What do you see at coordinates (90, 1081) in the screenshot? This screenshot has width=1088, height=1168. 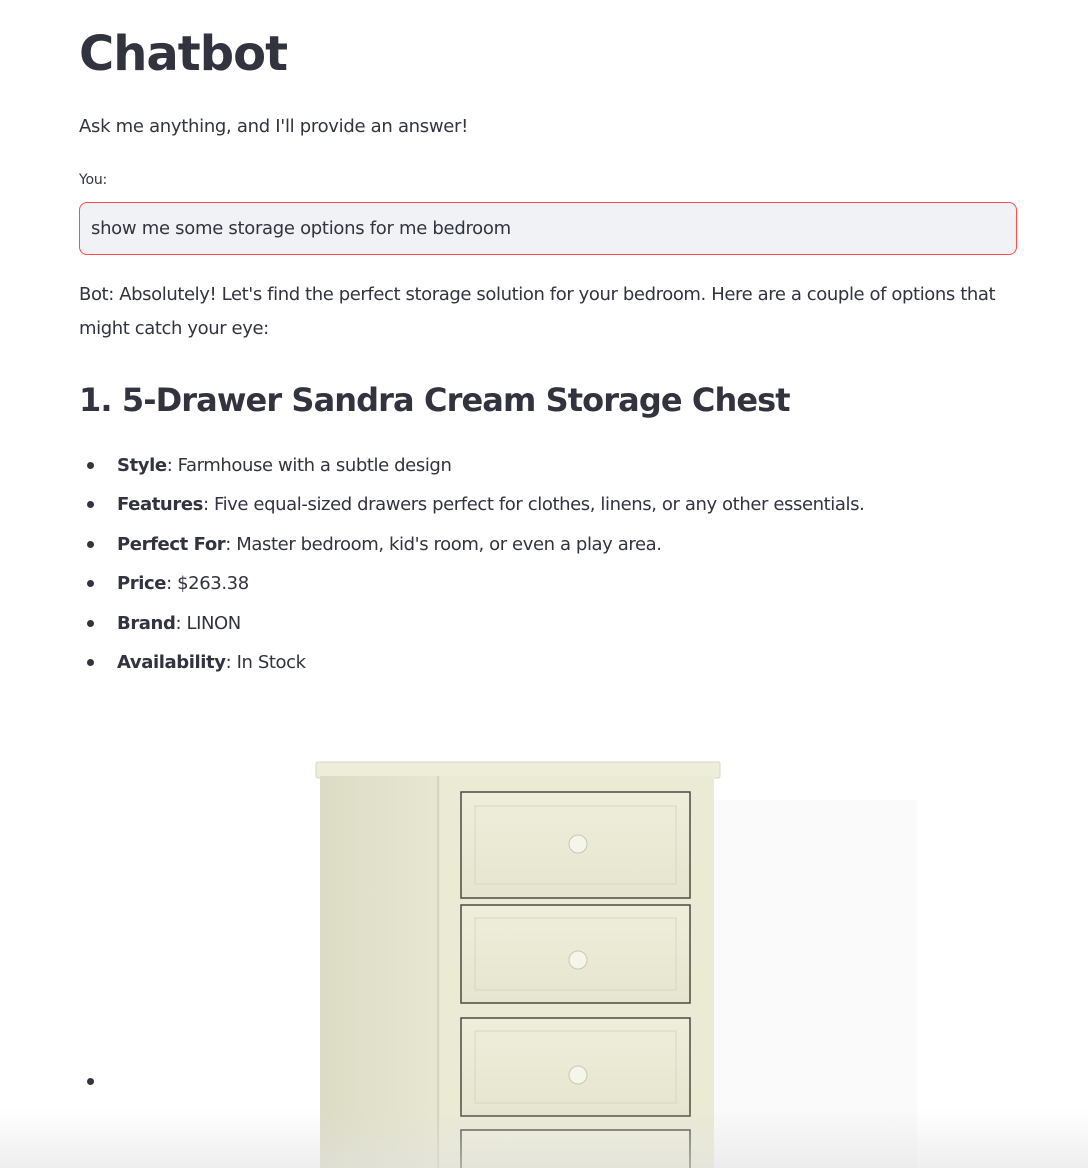 I see `image-bullet-icon` at bounding box center [90, 1081].